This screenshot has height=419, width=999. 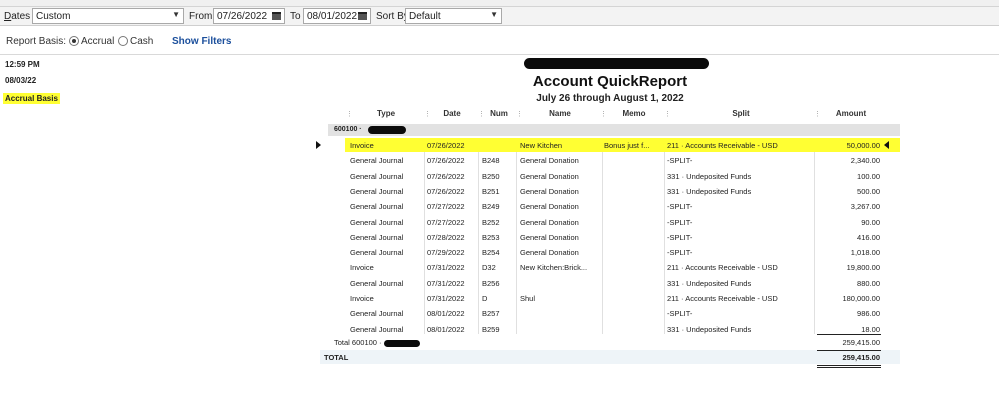 What do you see at coordinates (863, 268) in the screenshot?
I see `cell-amount: 19,800.00` at bounding box center [863, 268].